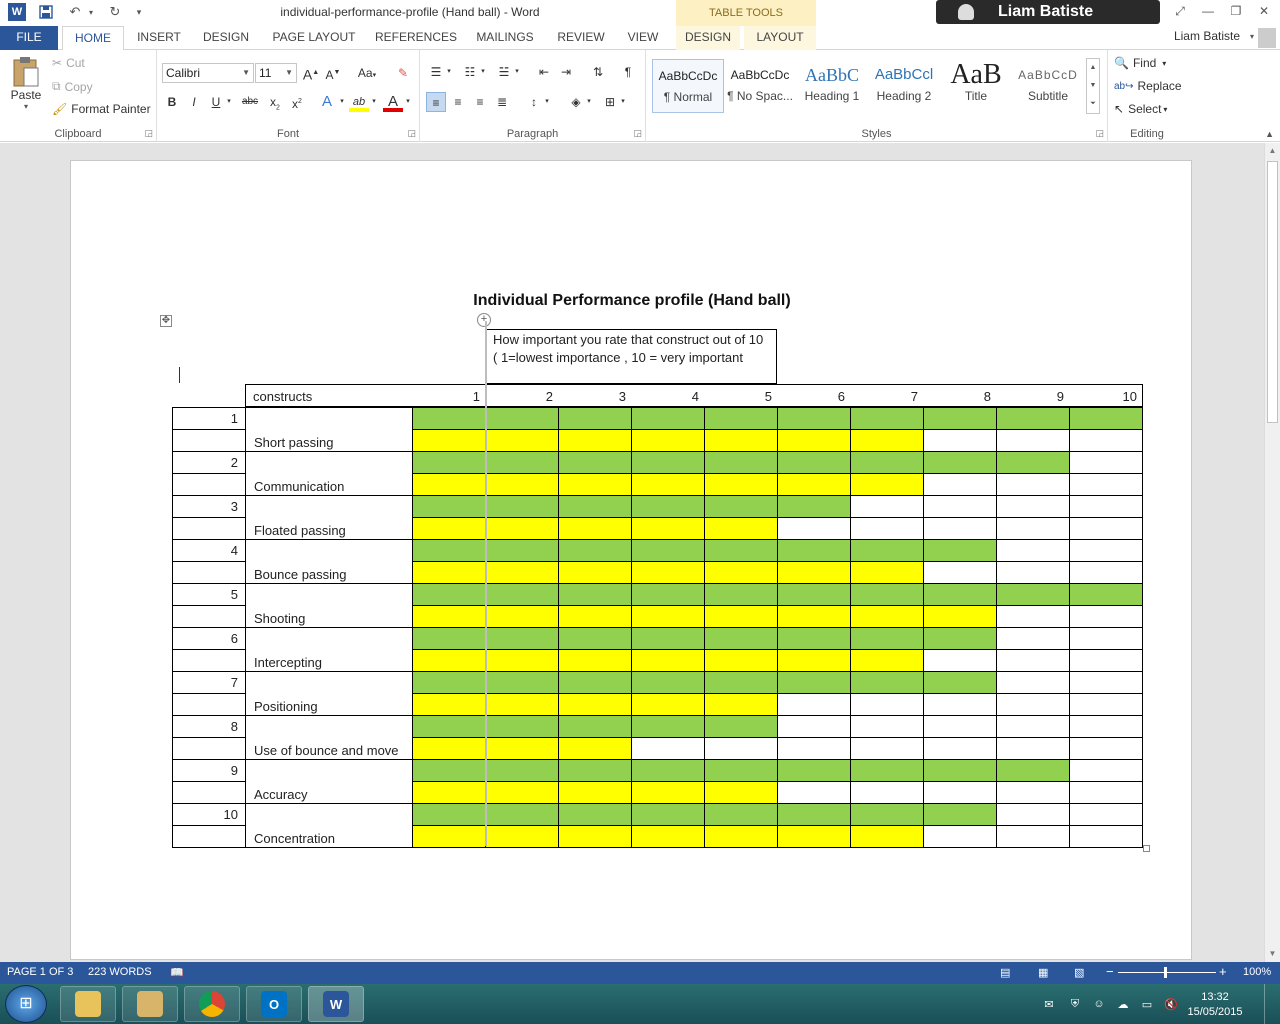  I want to click on taskbar-user-app, so click(150, 1004).